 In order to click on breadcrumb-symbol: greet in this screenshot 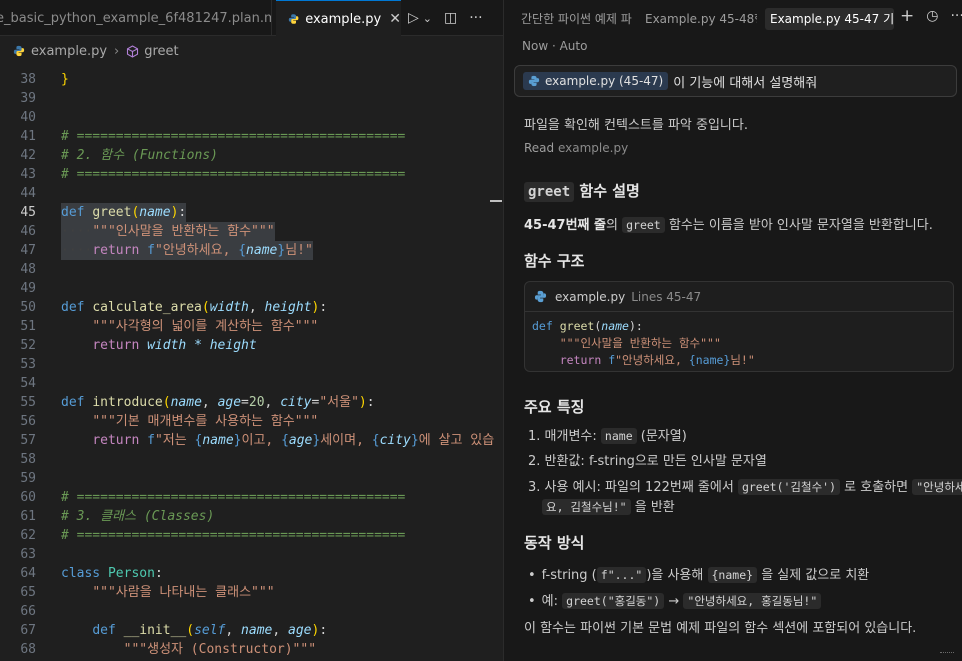, I will do `click(161, 51)`.